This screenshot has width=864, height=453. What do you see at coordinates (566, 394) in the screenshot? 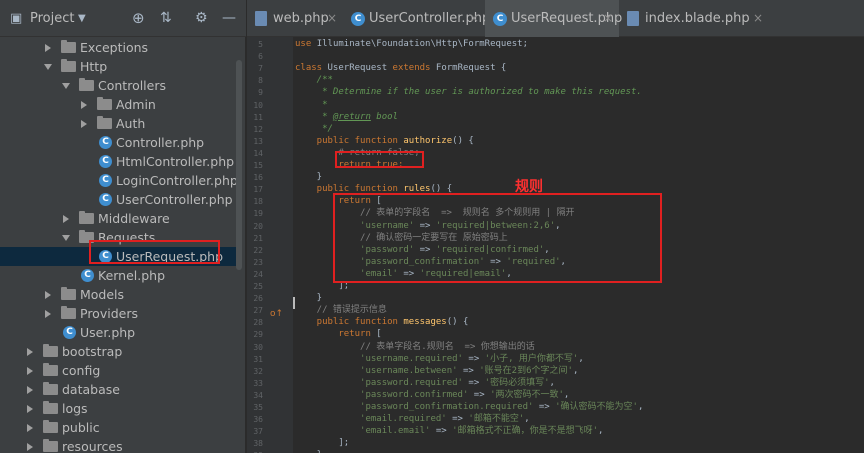
I see `code-token: ,` at bounding box center [566, 394].